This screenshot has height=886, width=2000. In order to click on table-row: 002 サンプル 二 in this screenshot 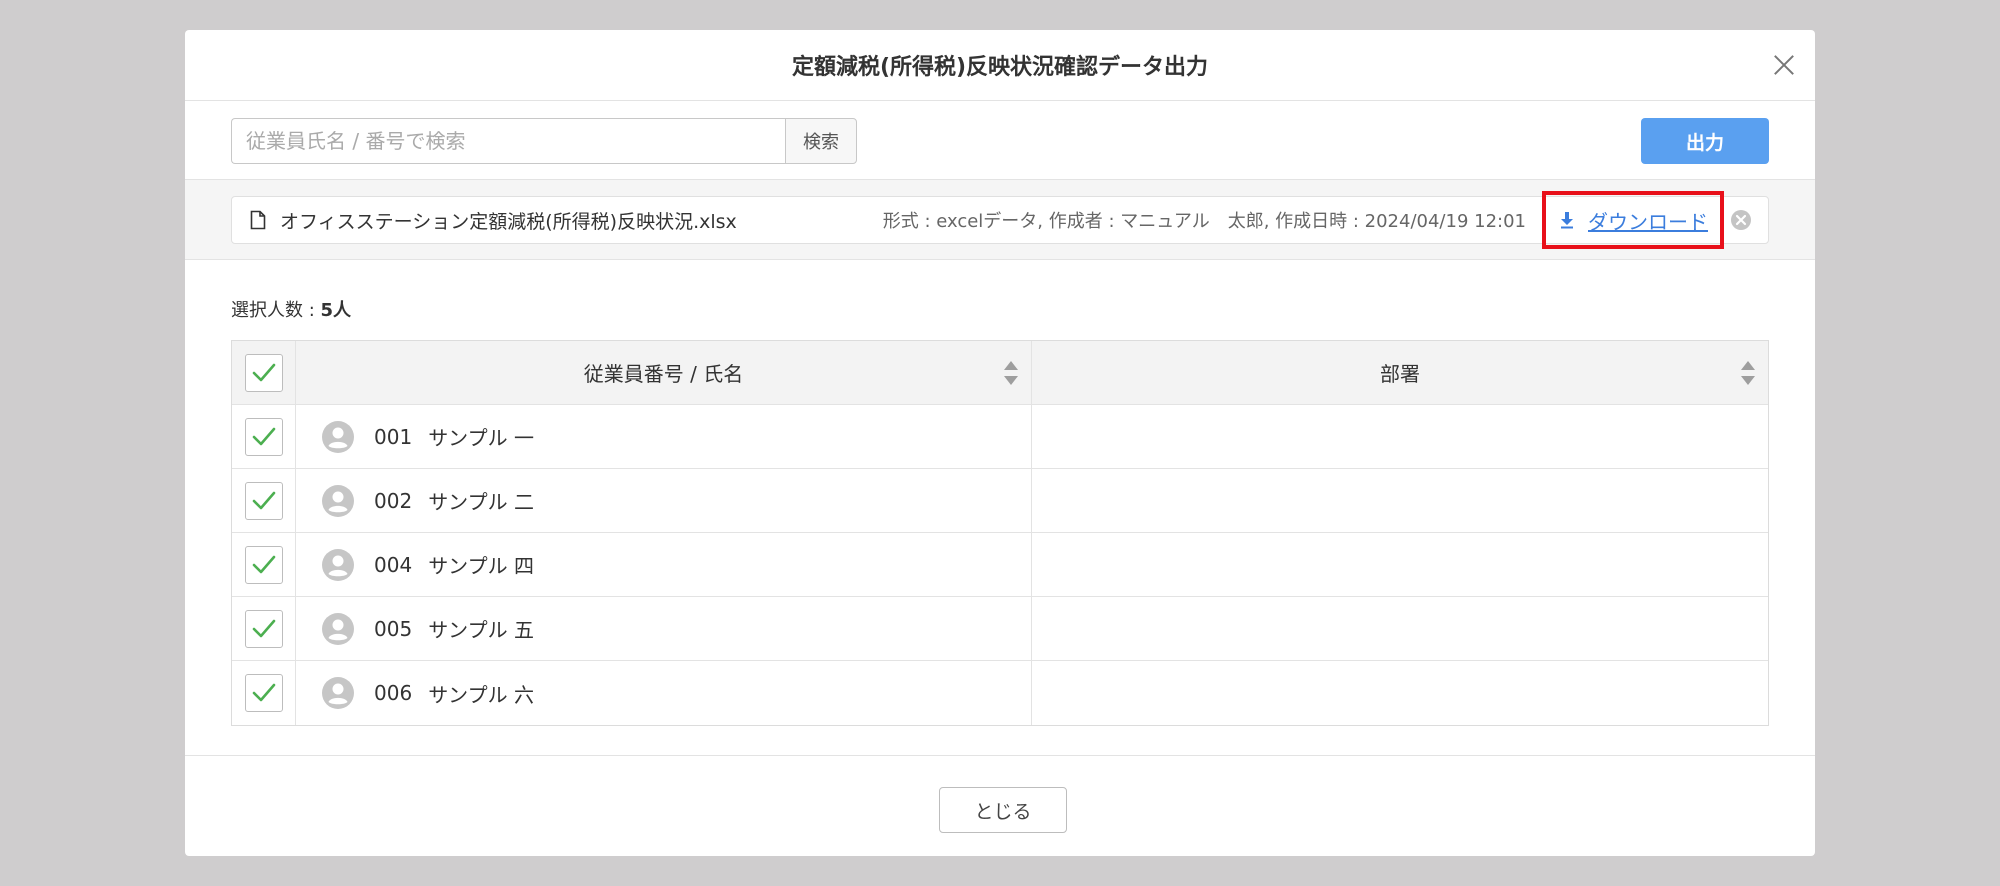, I will do `click(1000, 501)`.